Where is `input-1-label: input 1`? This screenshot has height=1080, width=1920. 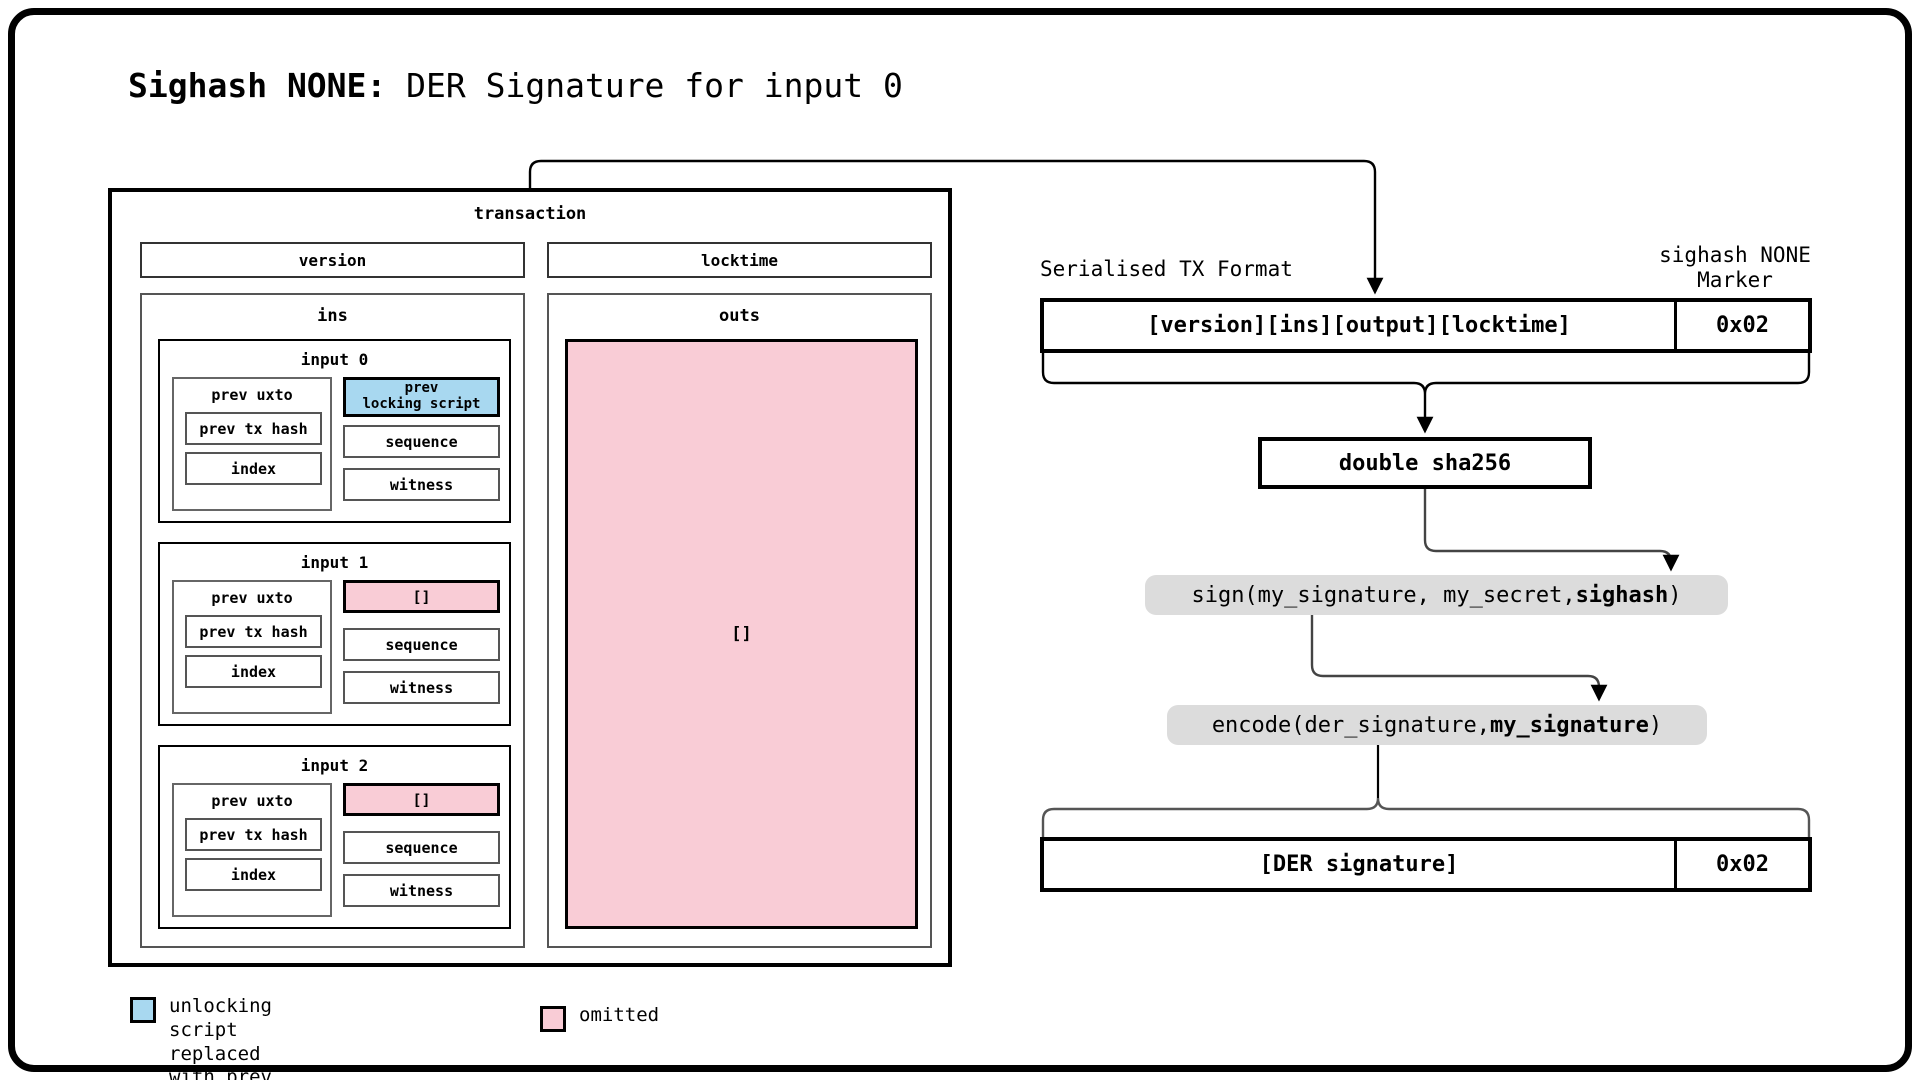 input-1-label: input 1 is located at coordinates (334, 562).